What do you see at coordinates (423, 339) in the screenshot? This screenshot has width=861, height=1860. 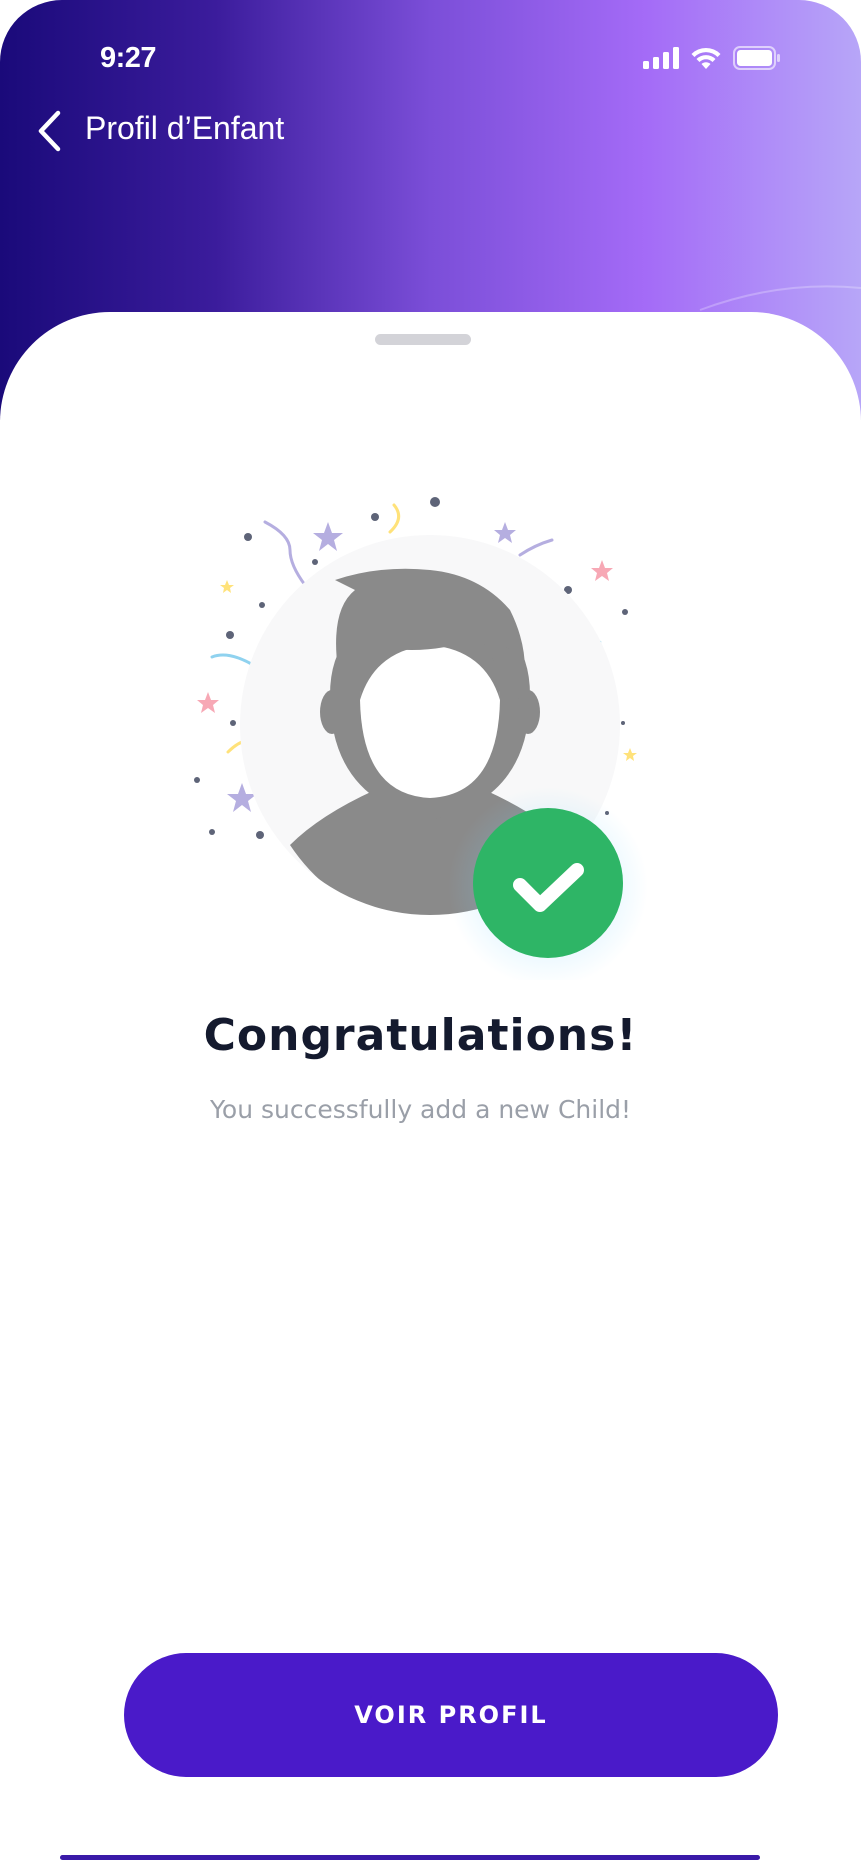 I see `sheet-handle` at bounding box center [423, 339].